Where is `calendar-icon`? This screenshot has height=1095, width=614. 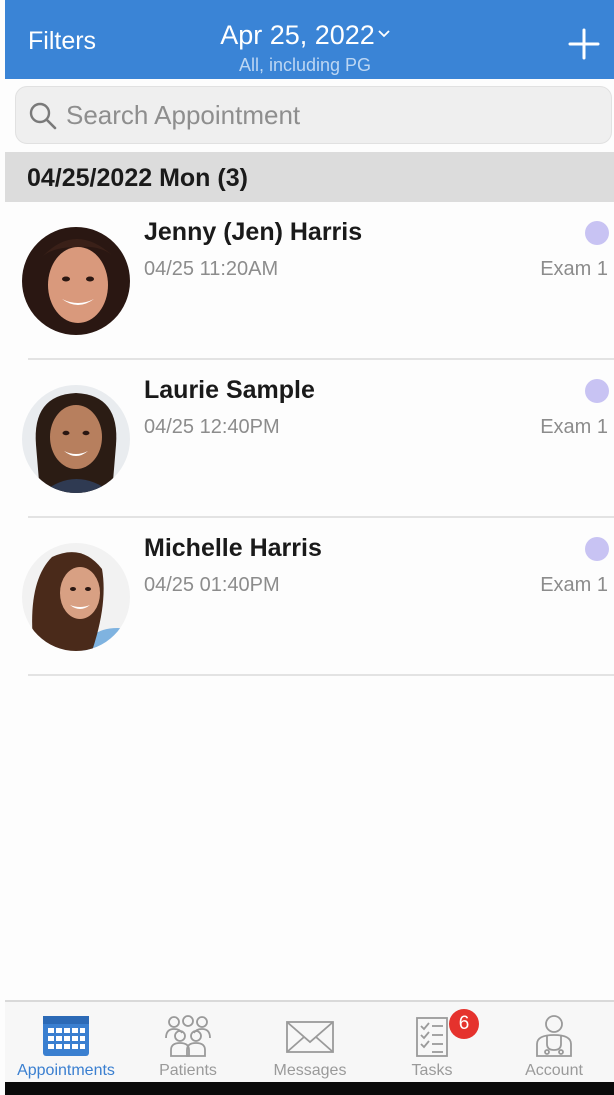 calendar-icon is located at coordinates (66, 1036).